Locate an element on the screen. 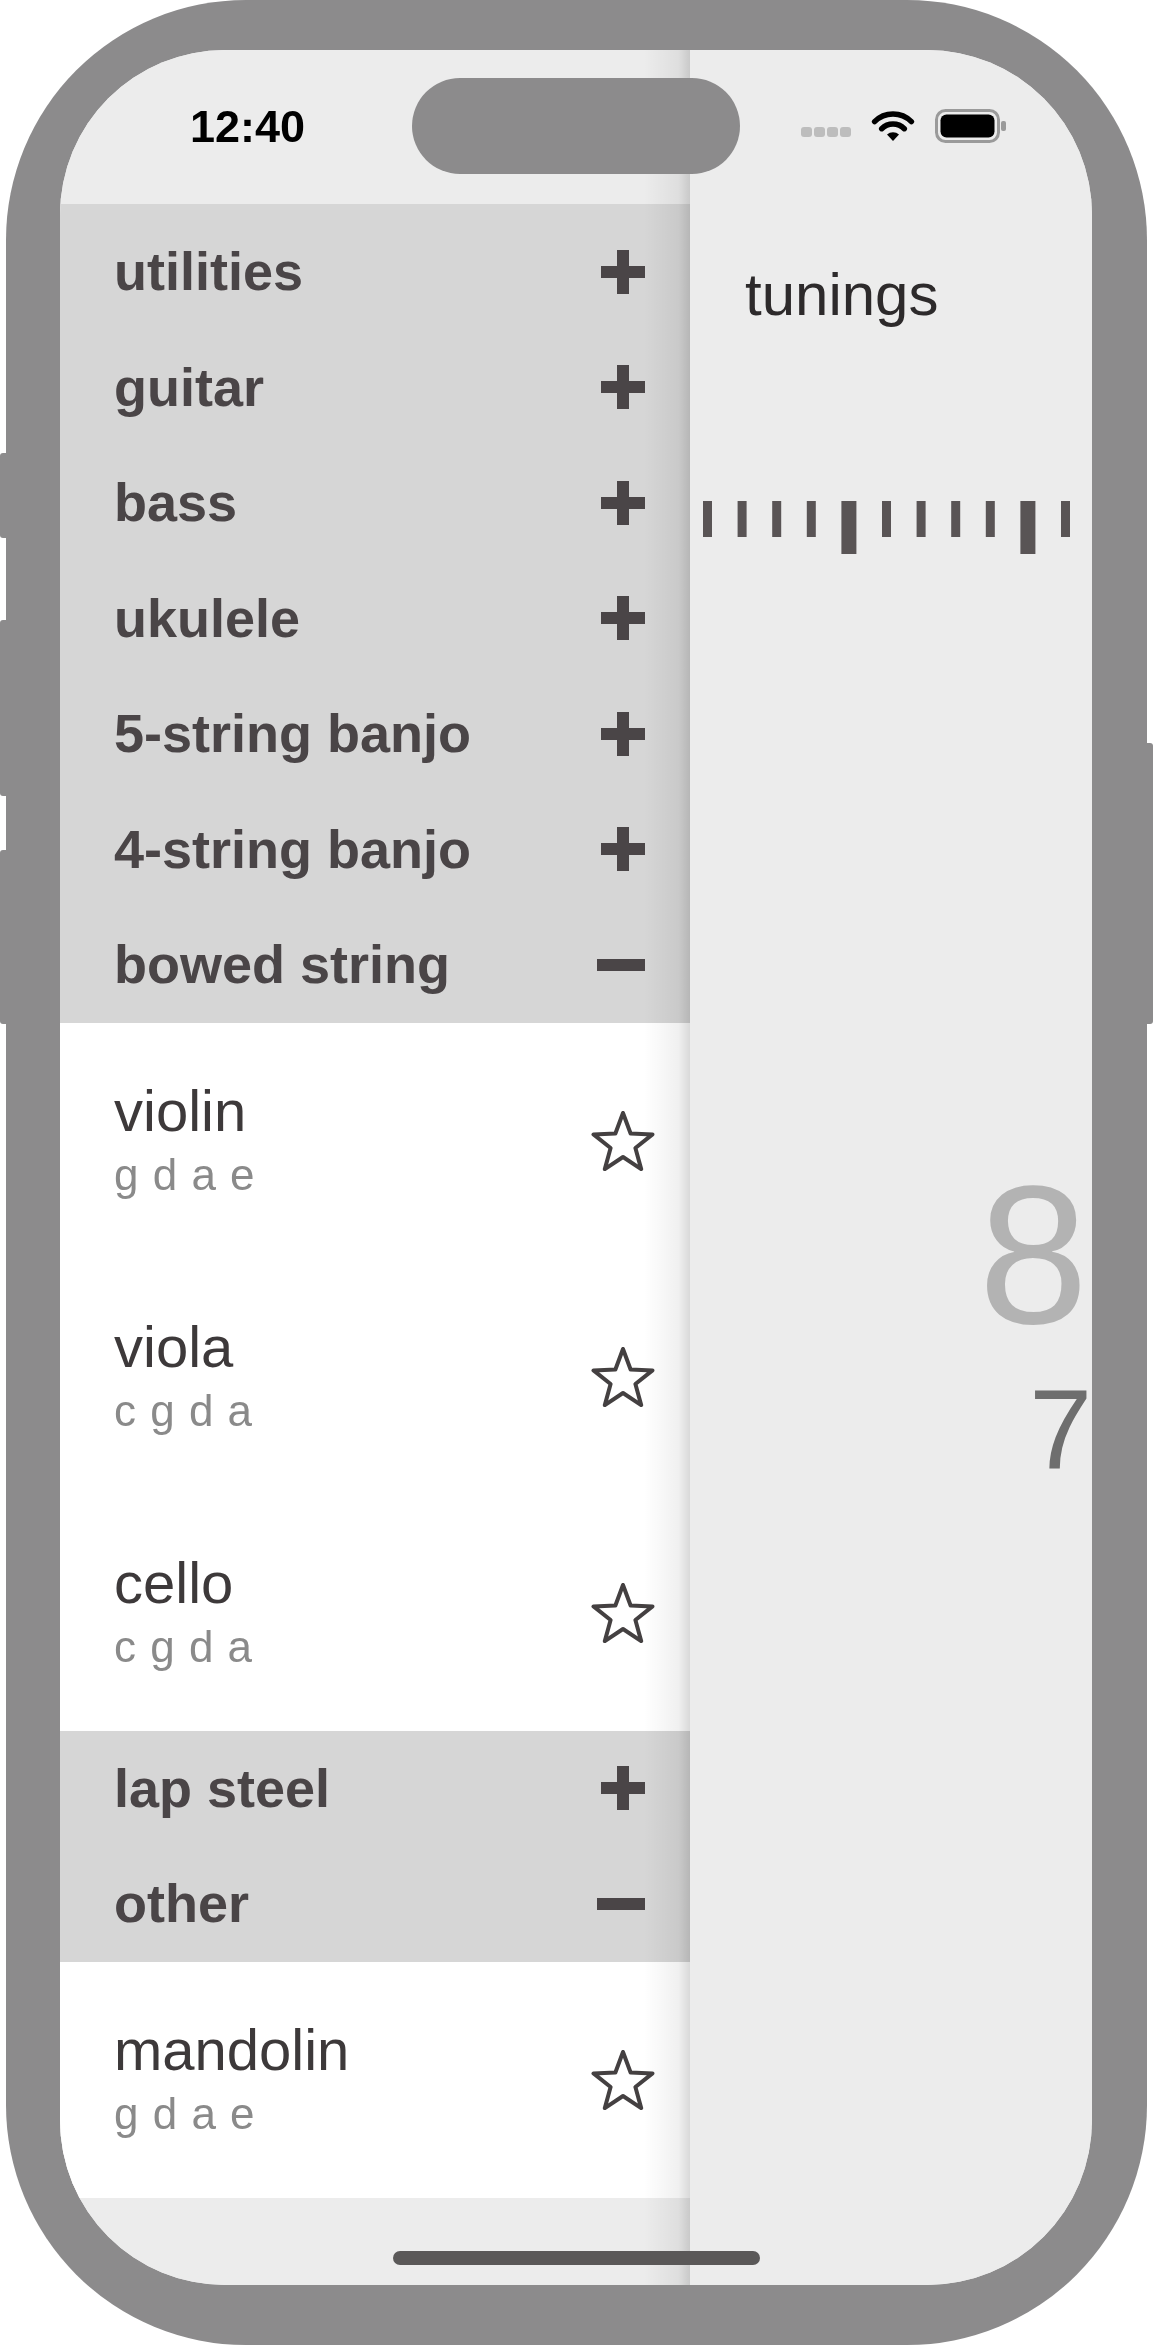 This screenshot has width=1153, height=2345. category-header: lap steel is located at coordinates (375, 1788).